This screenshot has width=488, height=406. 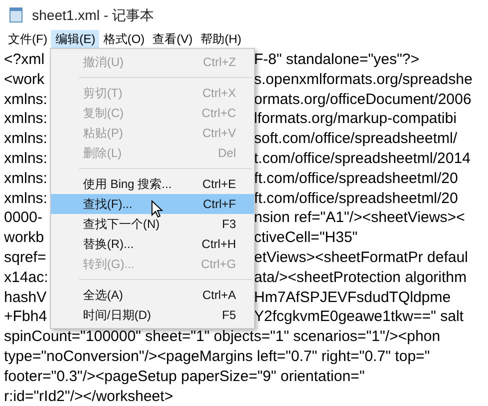 What do you see at coordinates (219, 204) in the screenshot?
I see `shortcut-label: Ctrl+F` at bounding box center [219, 204].